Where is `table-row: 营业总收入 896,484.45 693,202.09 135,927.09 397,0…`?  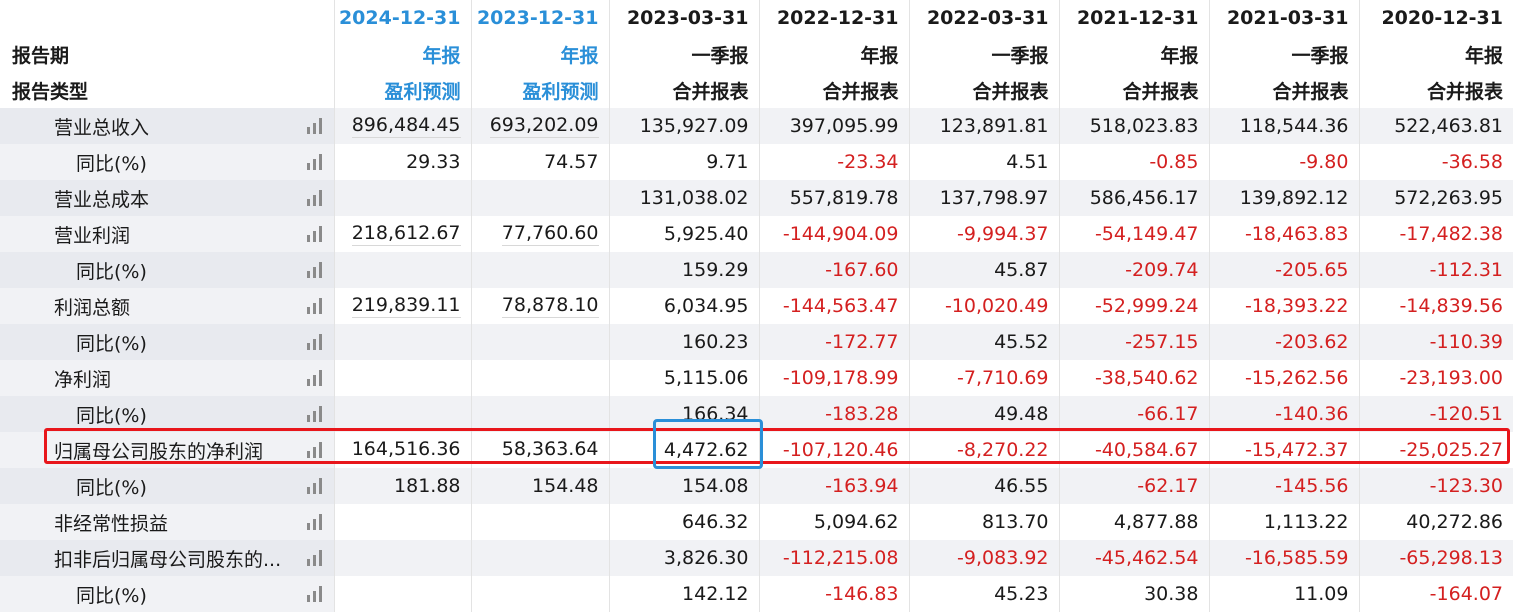
table-row: 营业总收入 896,484.45 693,202.09 135,927.09 397,0… is located at coordinates (756, 126).